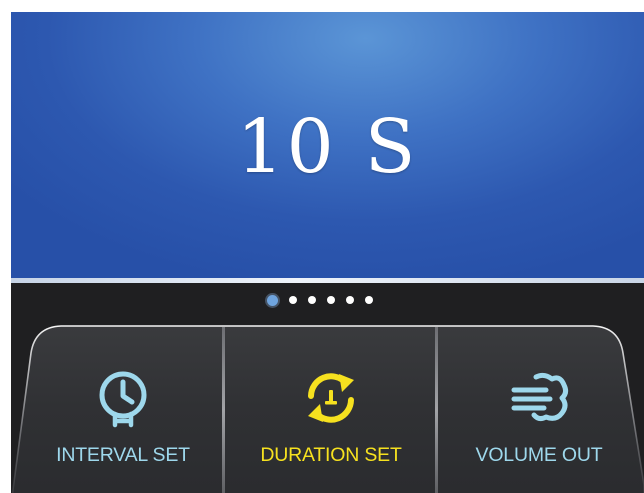  I want to click on display-divider, so click(327, 280).